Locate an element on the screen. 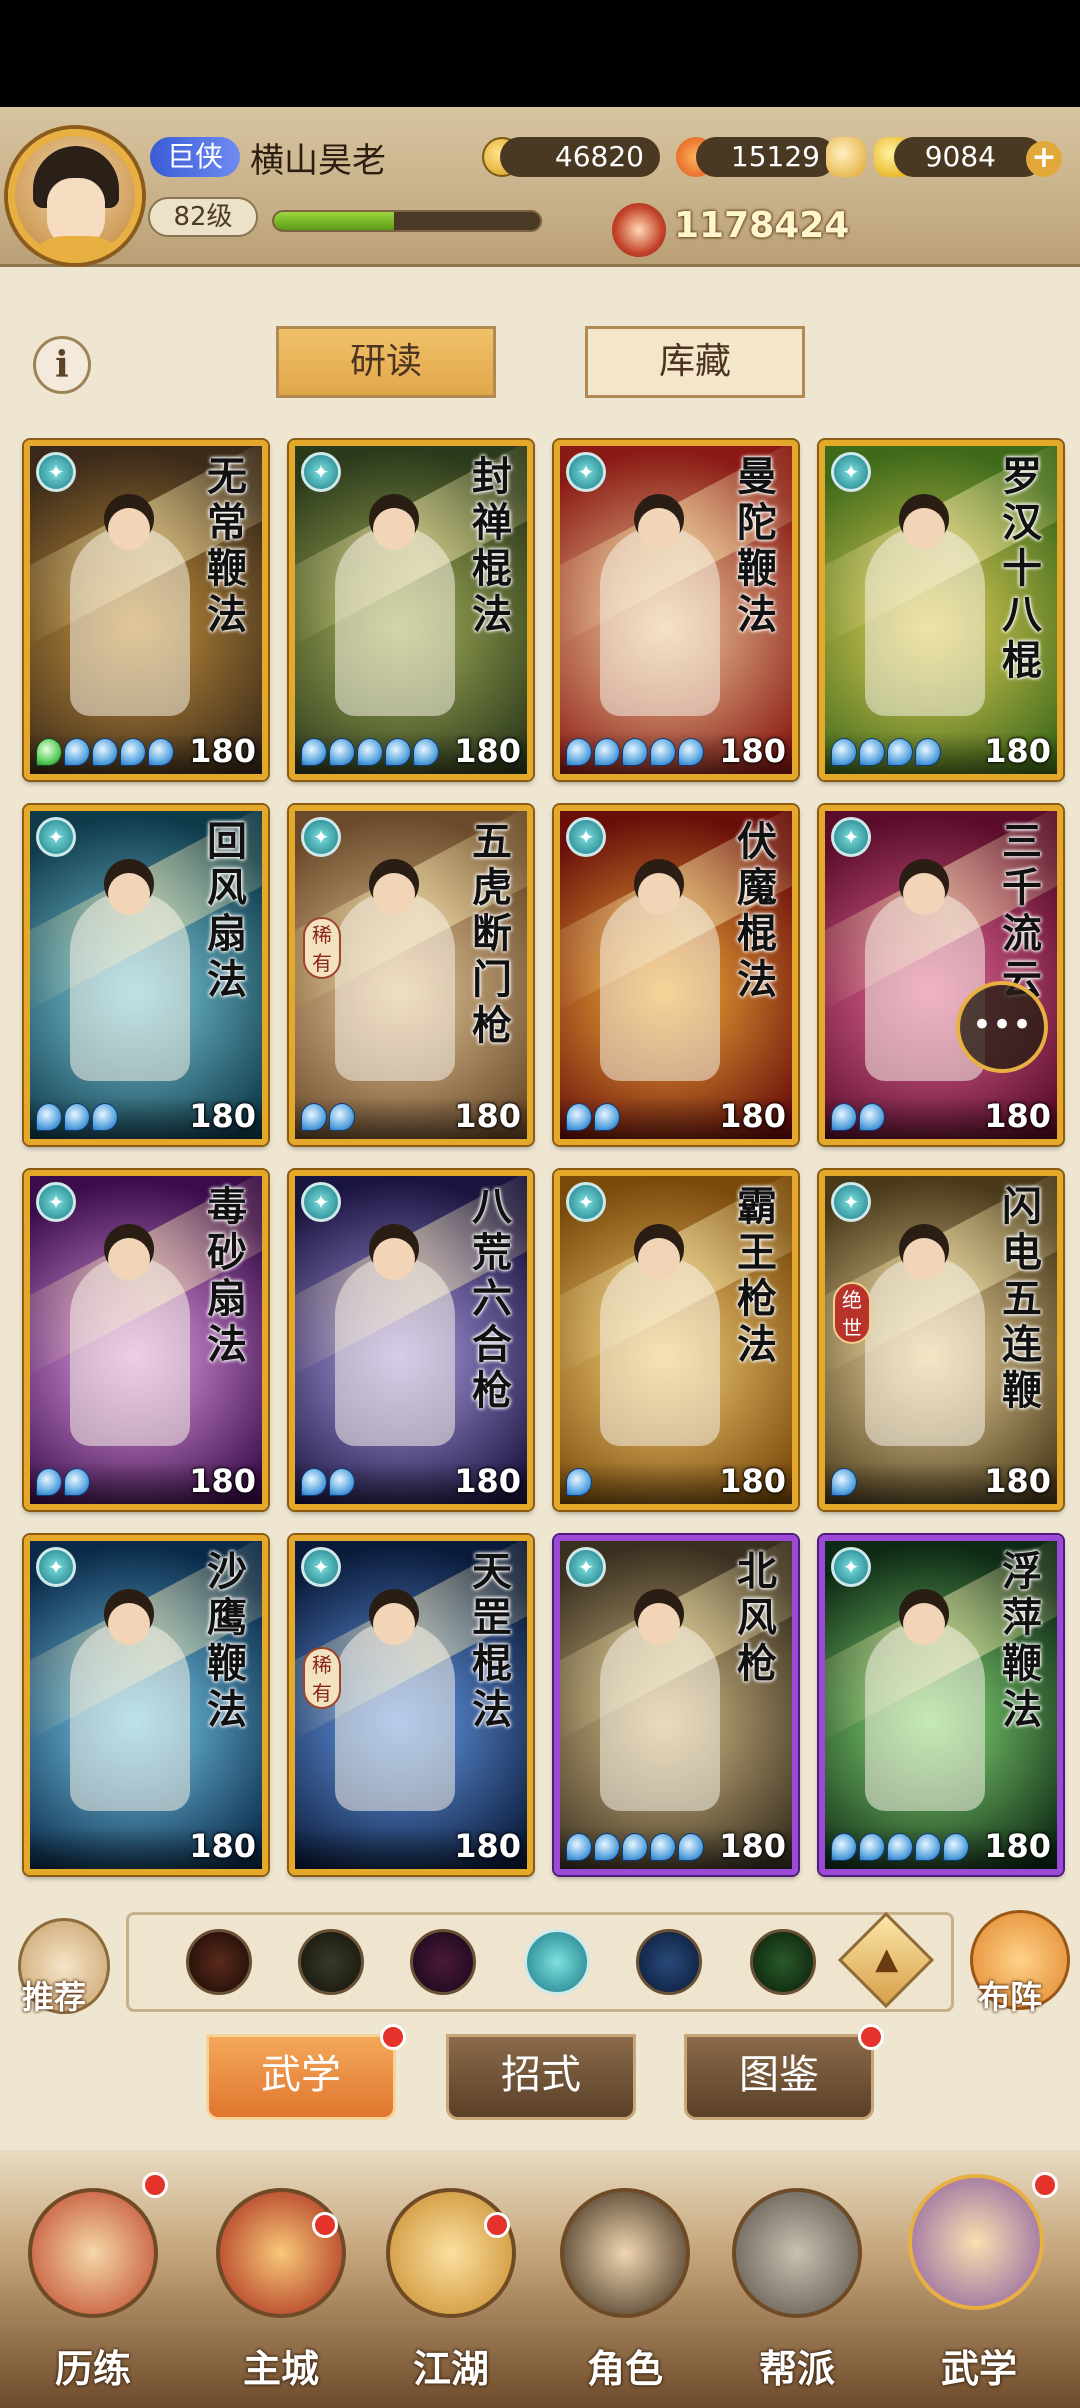  skill-card: ✦ 闪 电 五 连 鞭 绝 世 180 is located at coordinates (941, 1340).